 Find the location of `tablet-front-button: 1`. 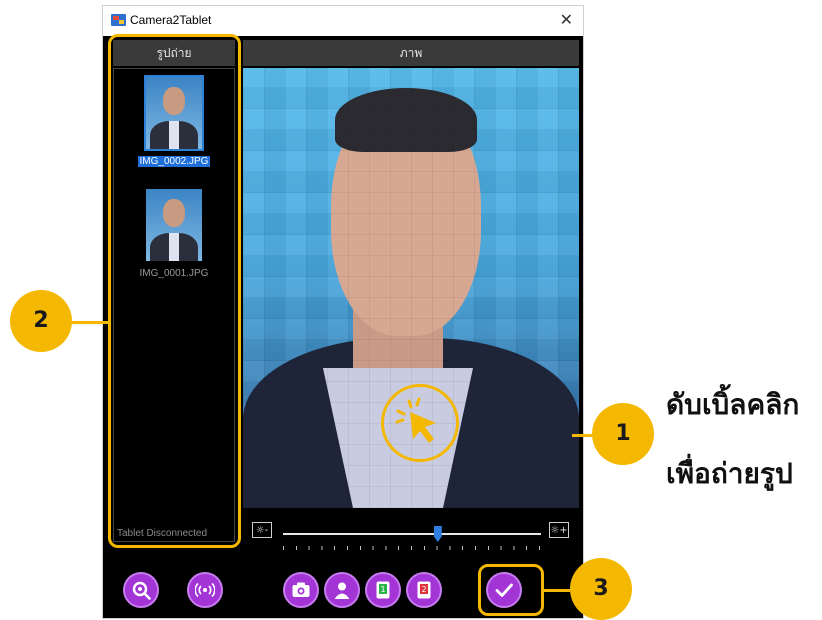

tablet-front-button: 1 is located at coordinates (383, 590).